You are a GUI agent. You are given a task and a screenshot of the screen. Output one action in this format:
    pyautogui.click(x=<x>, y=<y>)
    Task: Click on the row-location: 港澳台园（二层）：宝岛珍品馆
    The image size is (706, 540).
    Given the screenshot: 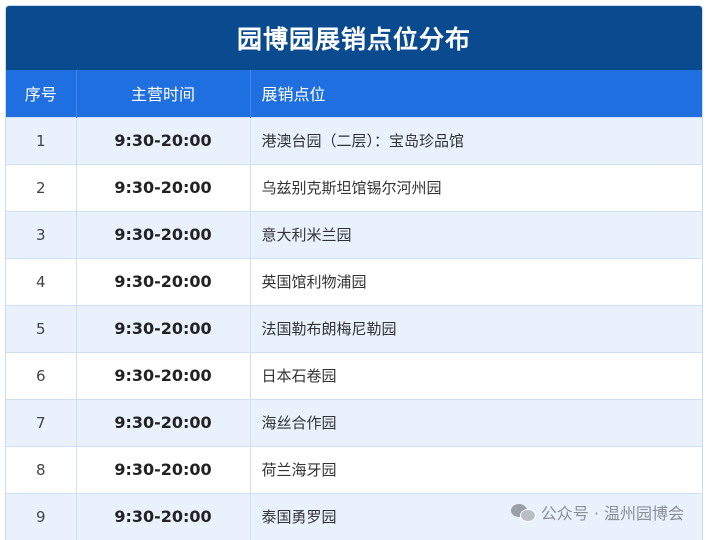 What is the action you would take?
    pyautogui.click(x=476, y=140)
    